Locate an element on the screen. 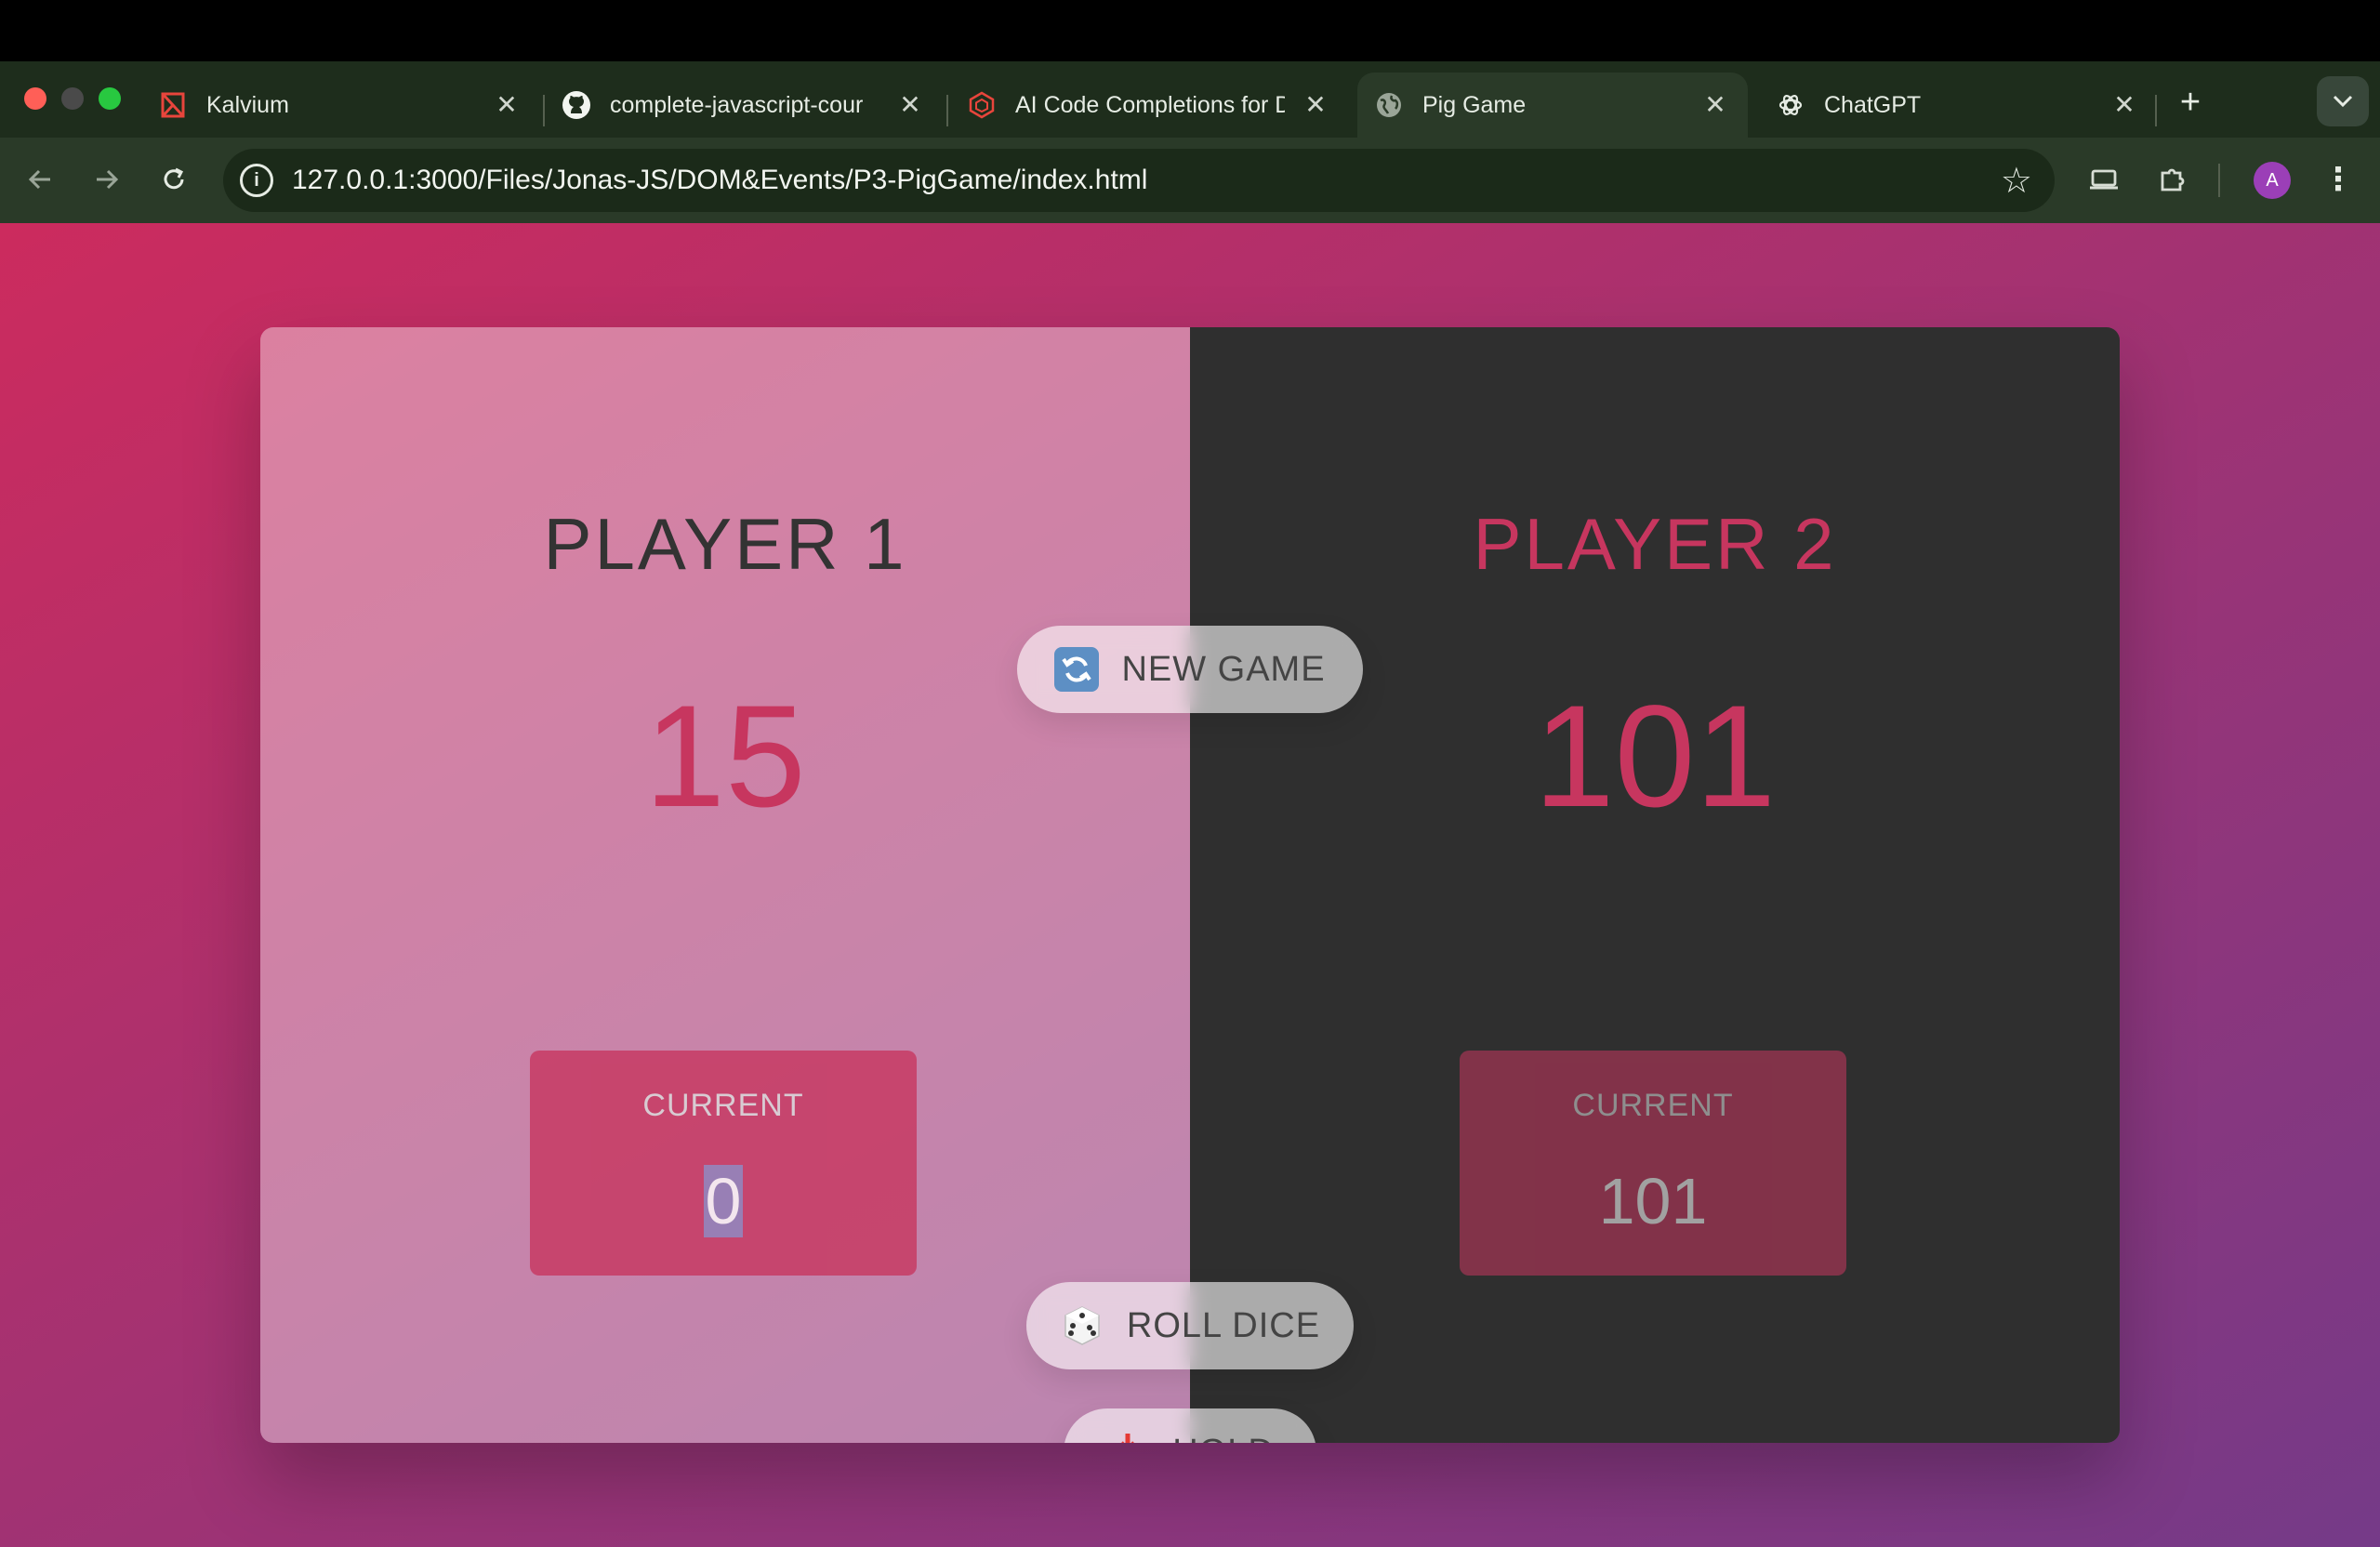  tab-pig-game: Pig Game ✕ is located at coordinates (1552, 105).